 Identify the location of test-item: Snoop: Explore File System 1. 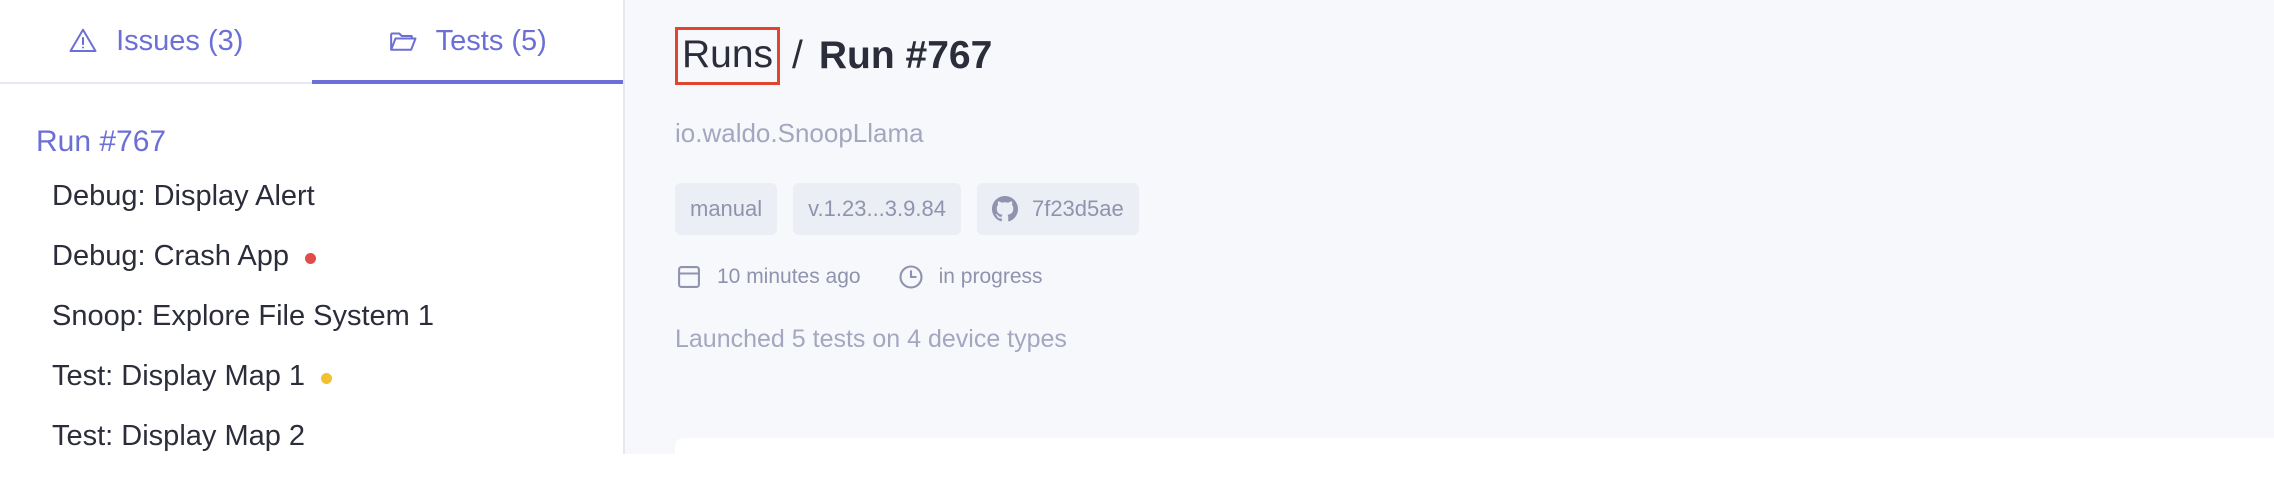
(329, 326).